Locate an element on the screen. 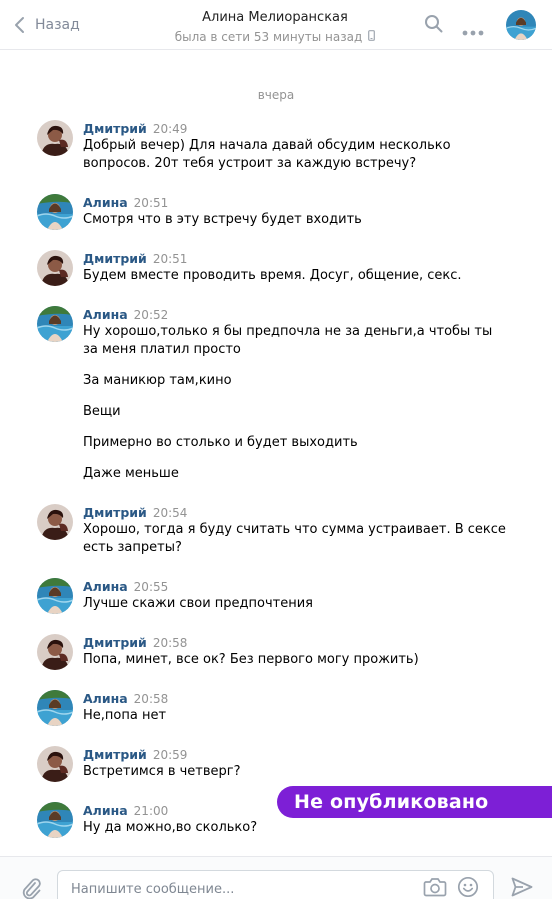 The width and height of the screenshot is (552, 899). message-header: Дмитрий 20:51 is located at coordinates (135, 259).